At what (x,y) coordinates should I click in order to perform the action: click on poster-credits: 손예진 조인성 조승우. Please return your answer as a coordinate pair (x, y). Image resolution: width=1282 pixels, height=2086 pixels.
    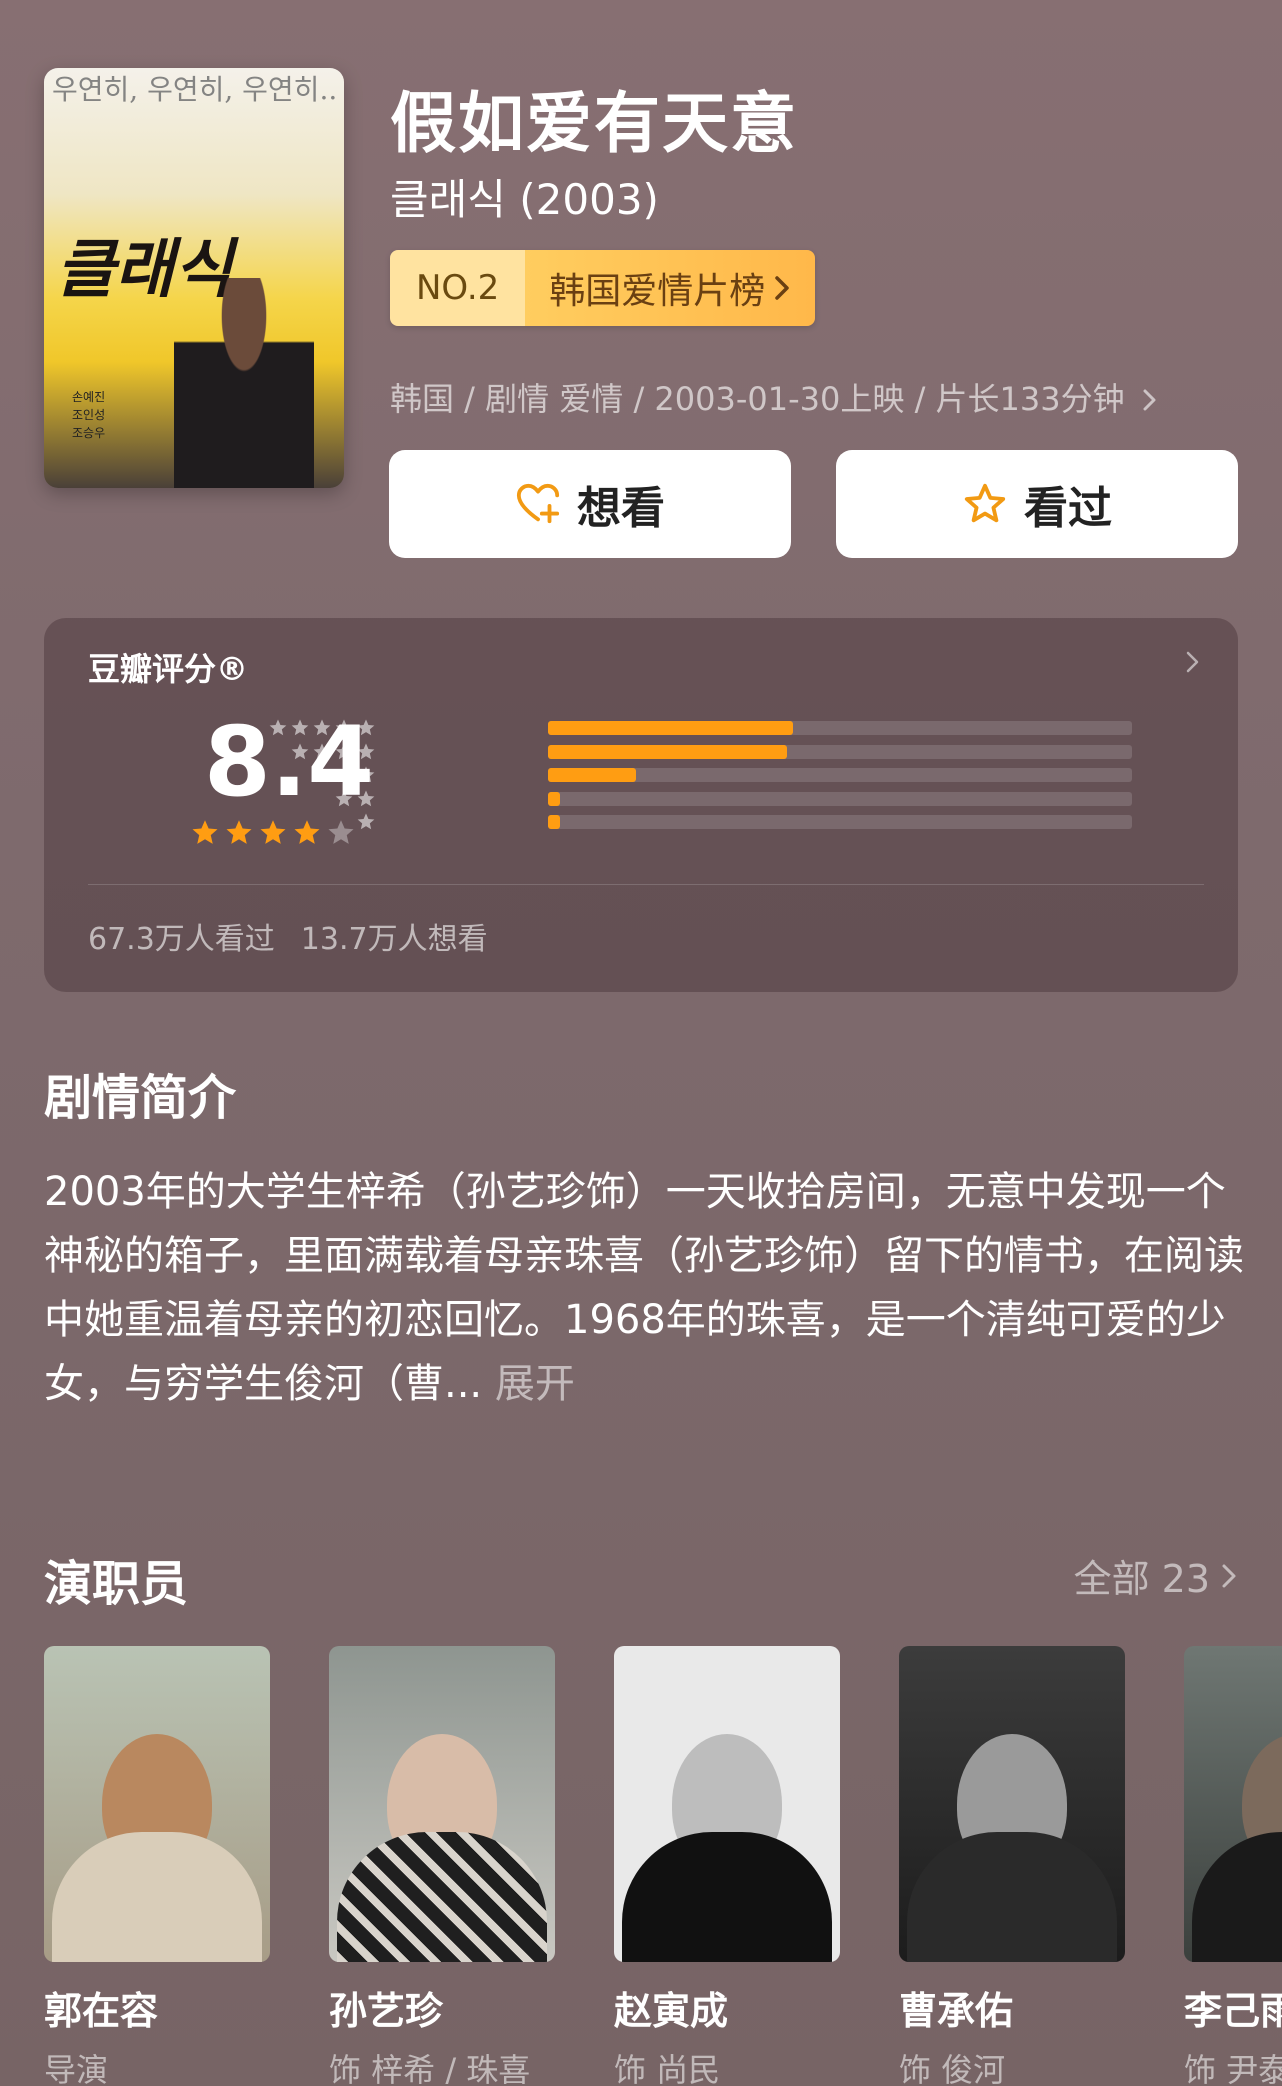
    Looking at the image, I should click on (88, 415).